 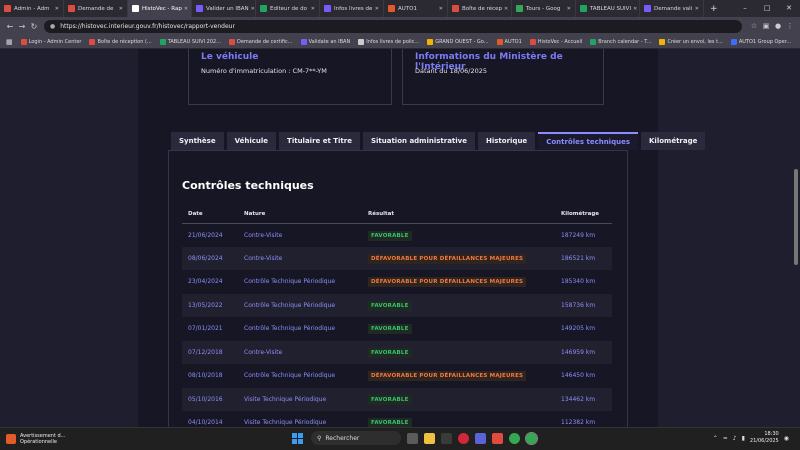 I want to click on notifications-icon: ◉, so click(x=786, y=438).